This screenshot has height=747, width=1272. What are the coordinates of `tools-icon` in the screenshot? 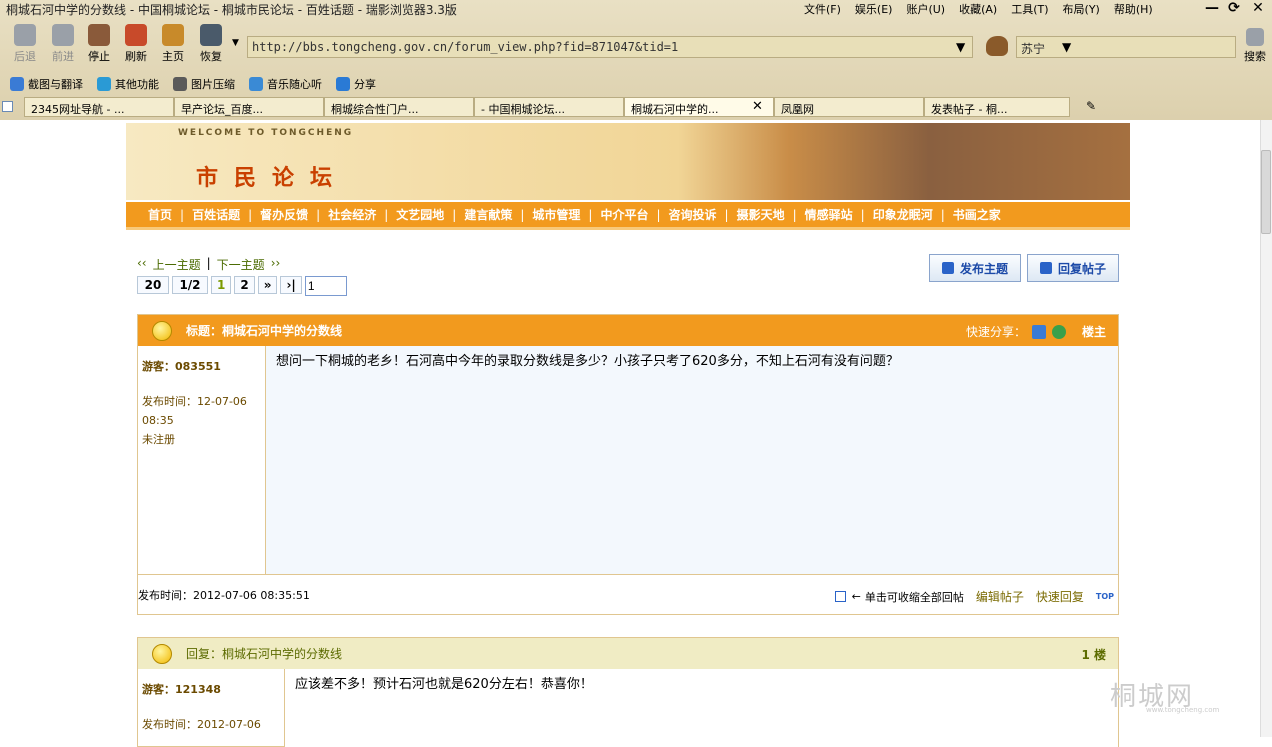 It's located at (104, 84).